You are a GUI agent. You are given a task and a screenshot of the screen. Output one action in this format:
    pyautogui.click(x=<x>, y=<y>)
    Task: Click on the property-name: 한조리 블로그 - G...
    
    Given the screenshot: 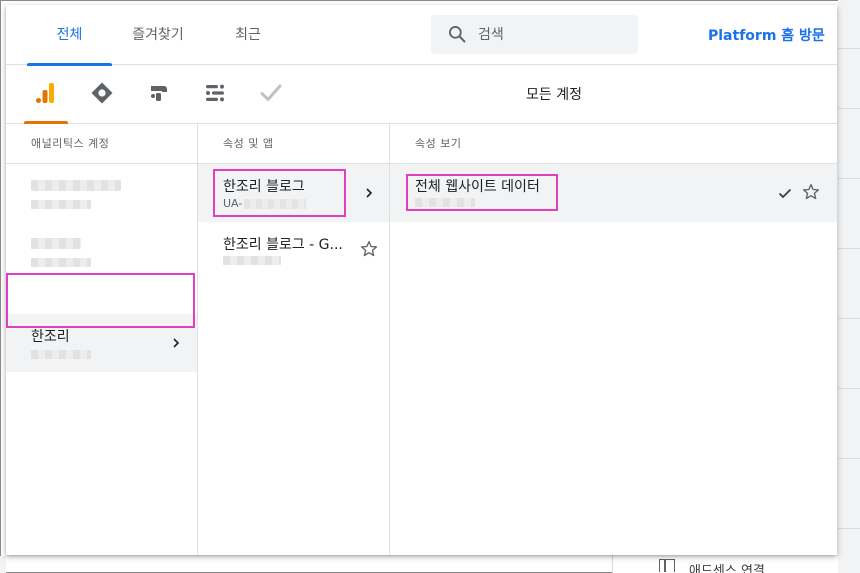 What is the action you would take?
    pyautogui.click(x=283, y=245)
    